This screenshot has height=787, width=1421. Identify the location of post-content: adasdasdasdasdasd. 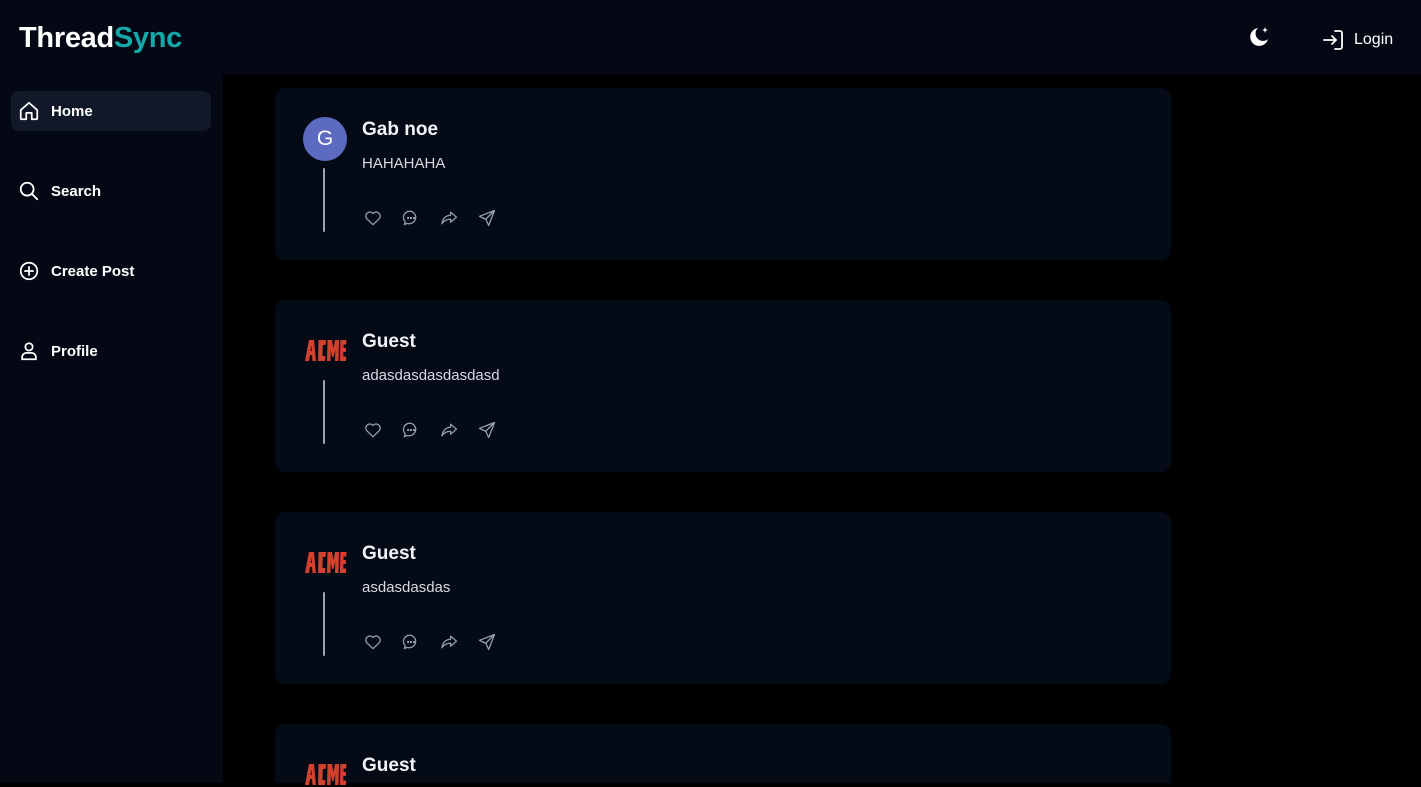
(431, 375).